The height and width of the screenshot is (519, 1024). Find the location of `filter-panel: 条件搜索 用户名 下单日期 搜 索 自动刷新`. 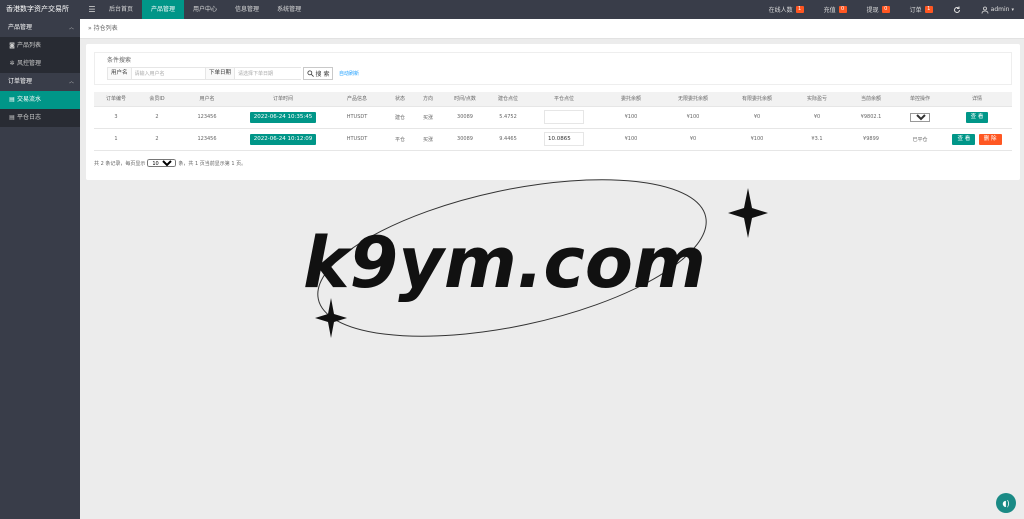

filter-panel: 条件搜索 用户名 下单日期 搜 索 自动刷新 is located at coordinates (553, 68).